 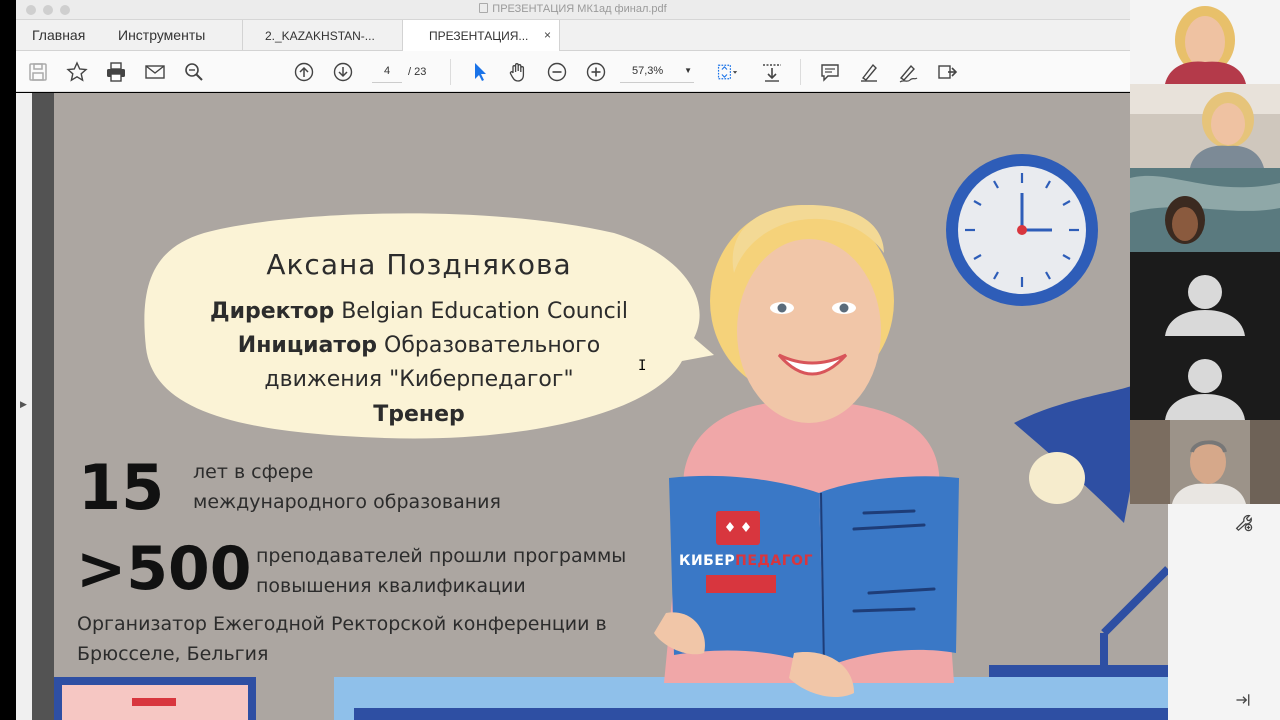 I want to click on clock-icon, so click(x=1022, y=230).